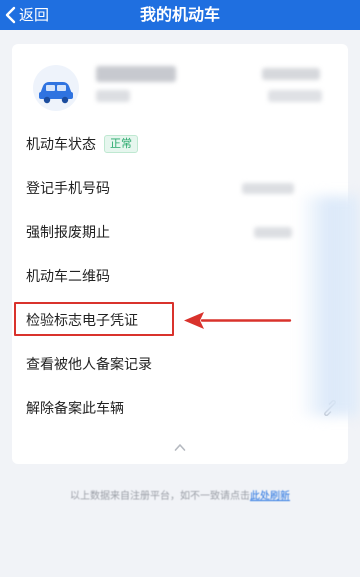 Image resolution: width=360 pixels, height=577 pixels. I want to click on vehicle-info-redacted, so click(291, 74).